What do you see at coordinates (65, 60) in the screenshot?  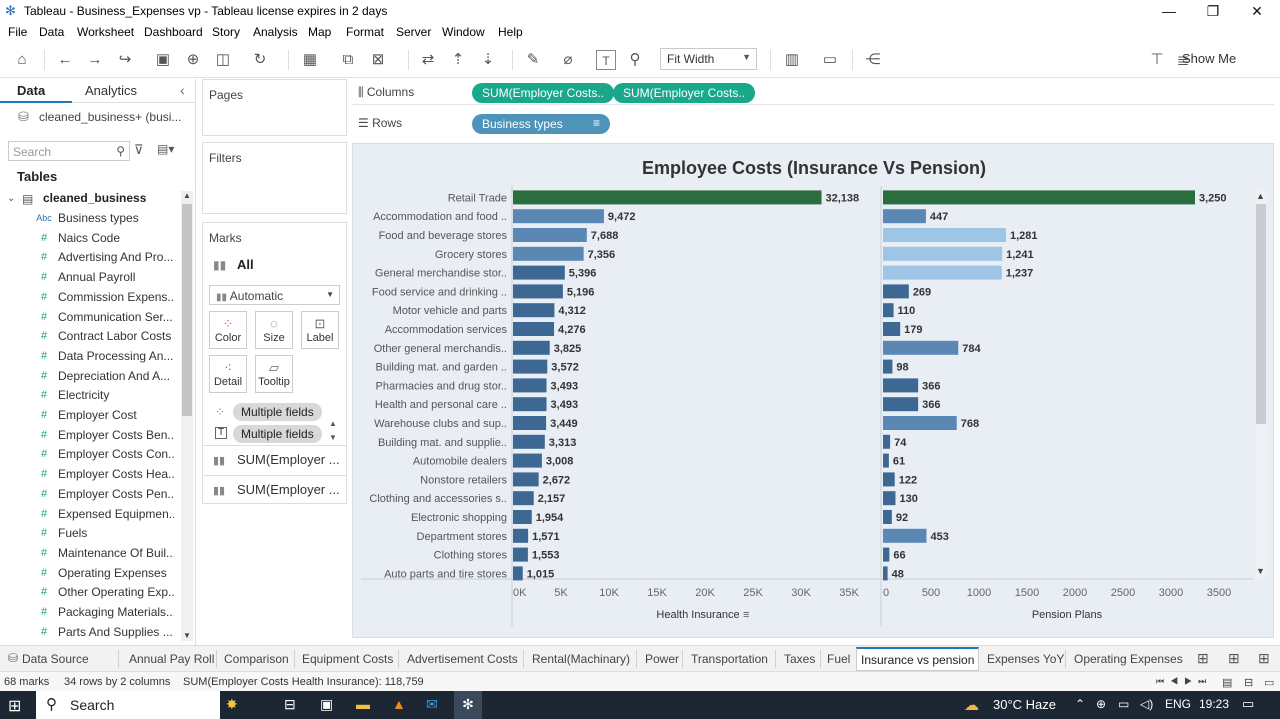 I see `undo-icon: ←` at bounding box center [65, 60].